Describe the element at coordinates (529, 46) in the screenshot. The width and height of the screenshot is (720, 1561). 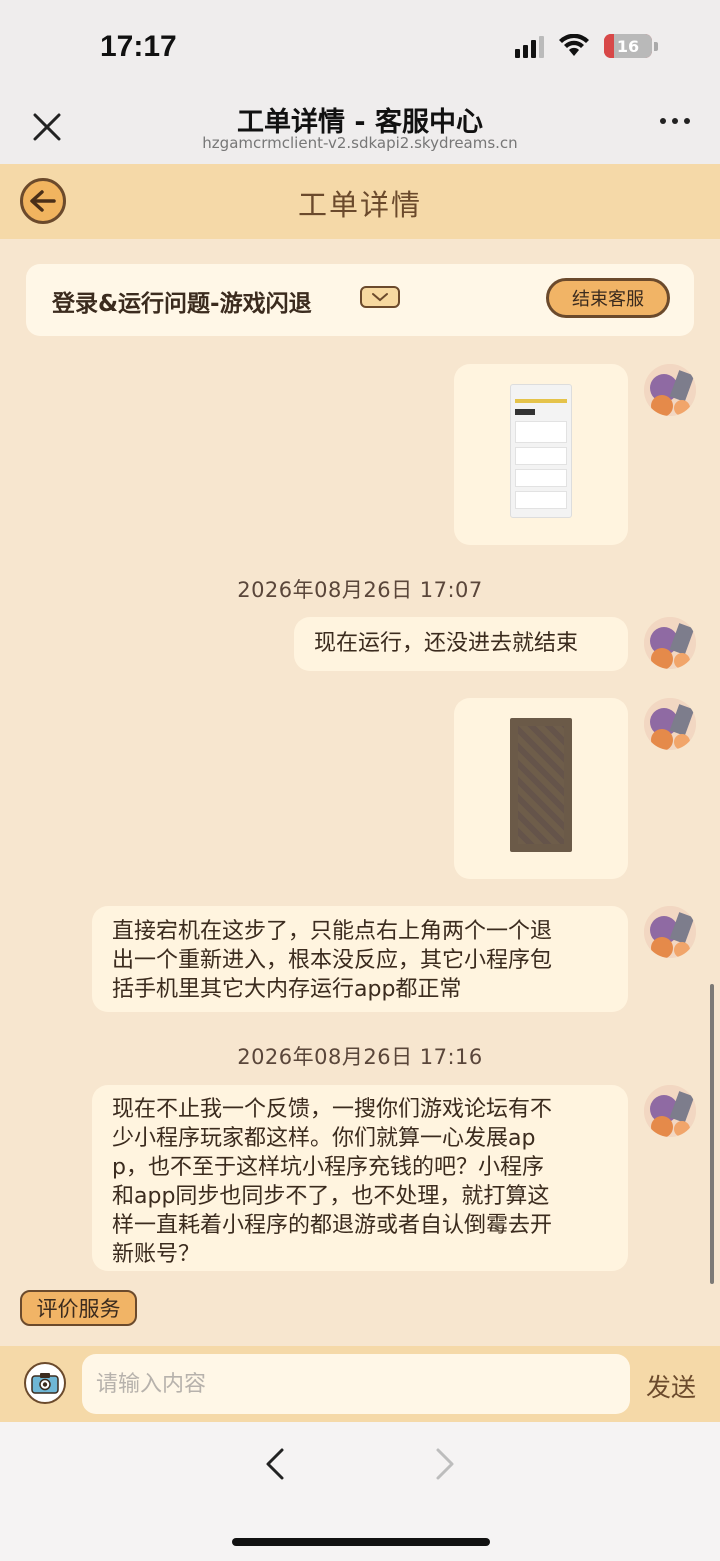
I see `signal-icon` at that location.